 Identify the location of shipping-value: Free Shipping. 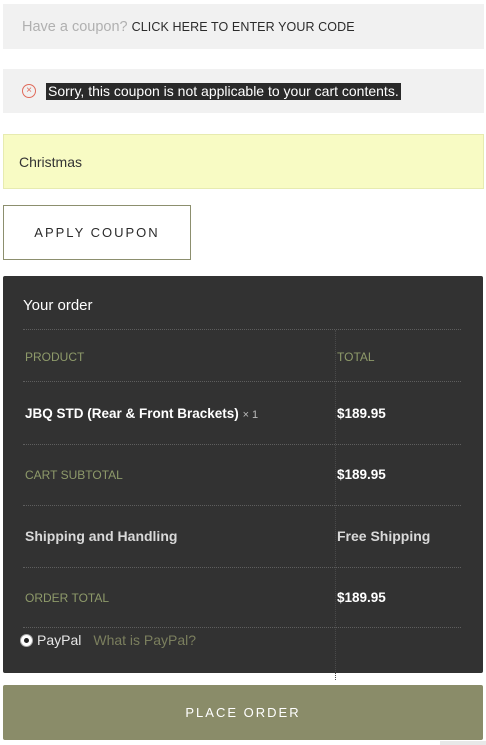
(384, 536).